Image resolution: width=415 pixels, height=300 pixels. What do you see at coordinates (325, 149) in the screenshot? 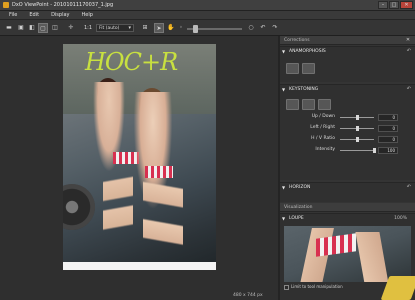
I see `slider-label: Intensity` at bounding box center [325, 149].